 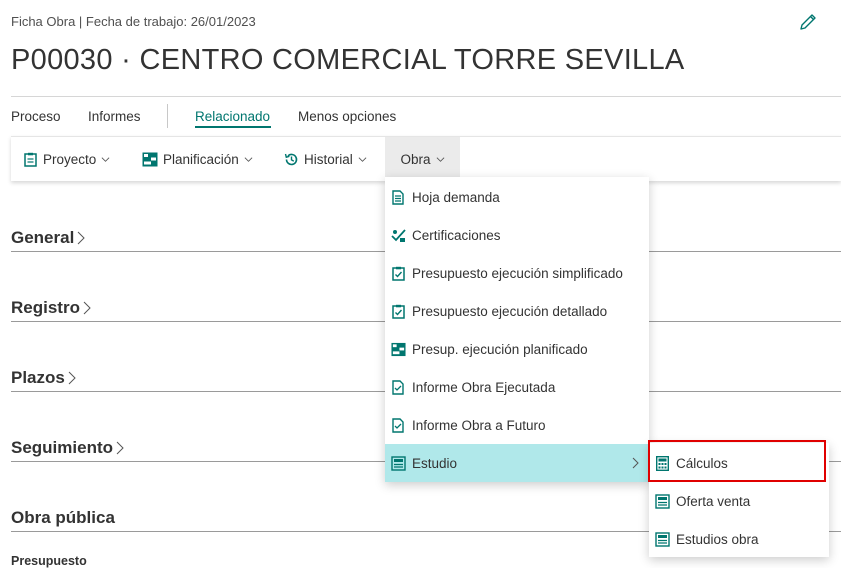 What do you see at coordinates (232, 116) in the screenshot?
I see `tab-relacionado: Relacionado` at bounding box center [232, 116].